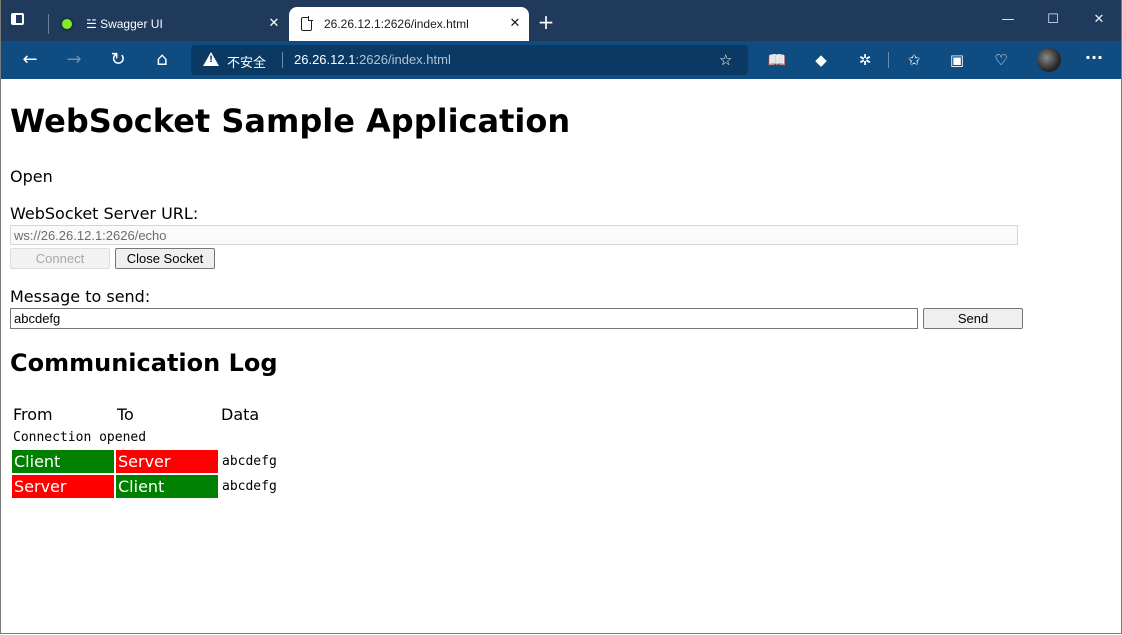  What do you see at coordinates (60, 258) in the screenshot?
I see `connect-button: Connect` at bounding box center [60, 258].